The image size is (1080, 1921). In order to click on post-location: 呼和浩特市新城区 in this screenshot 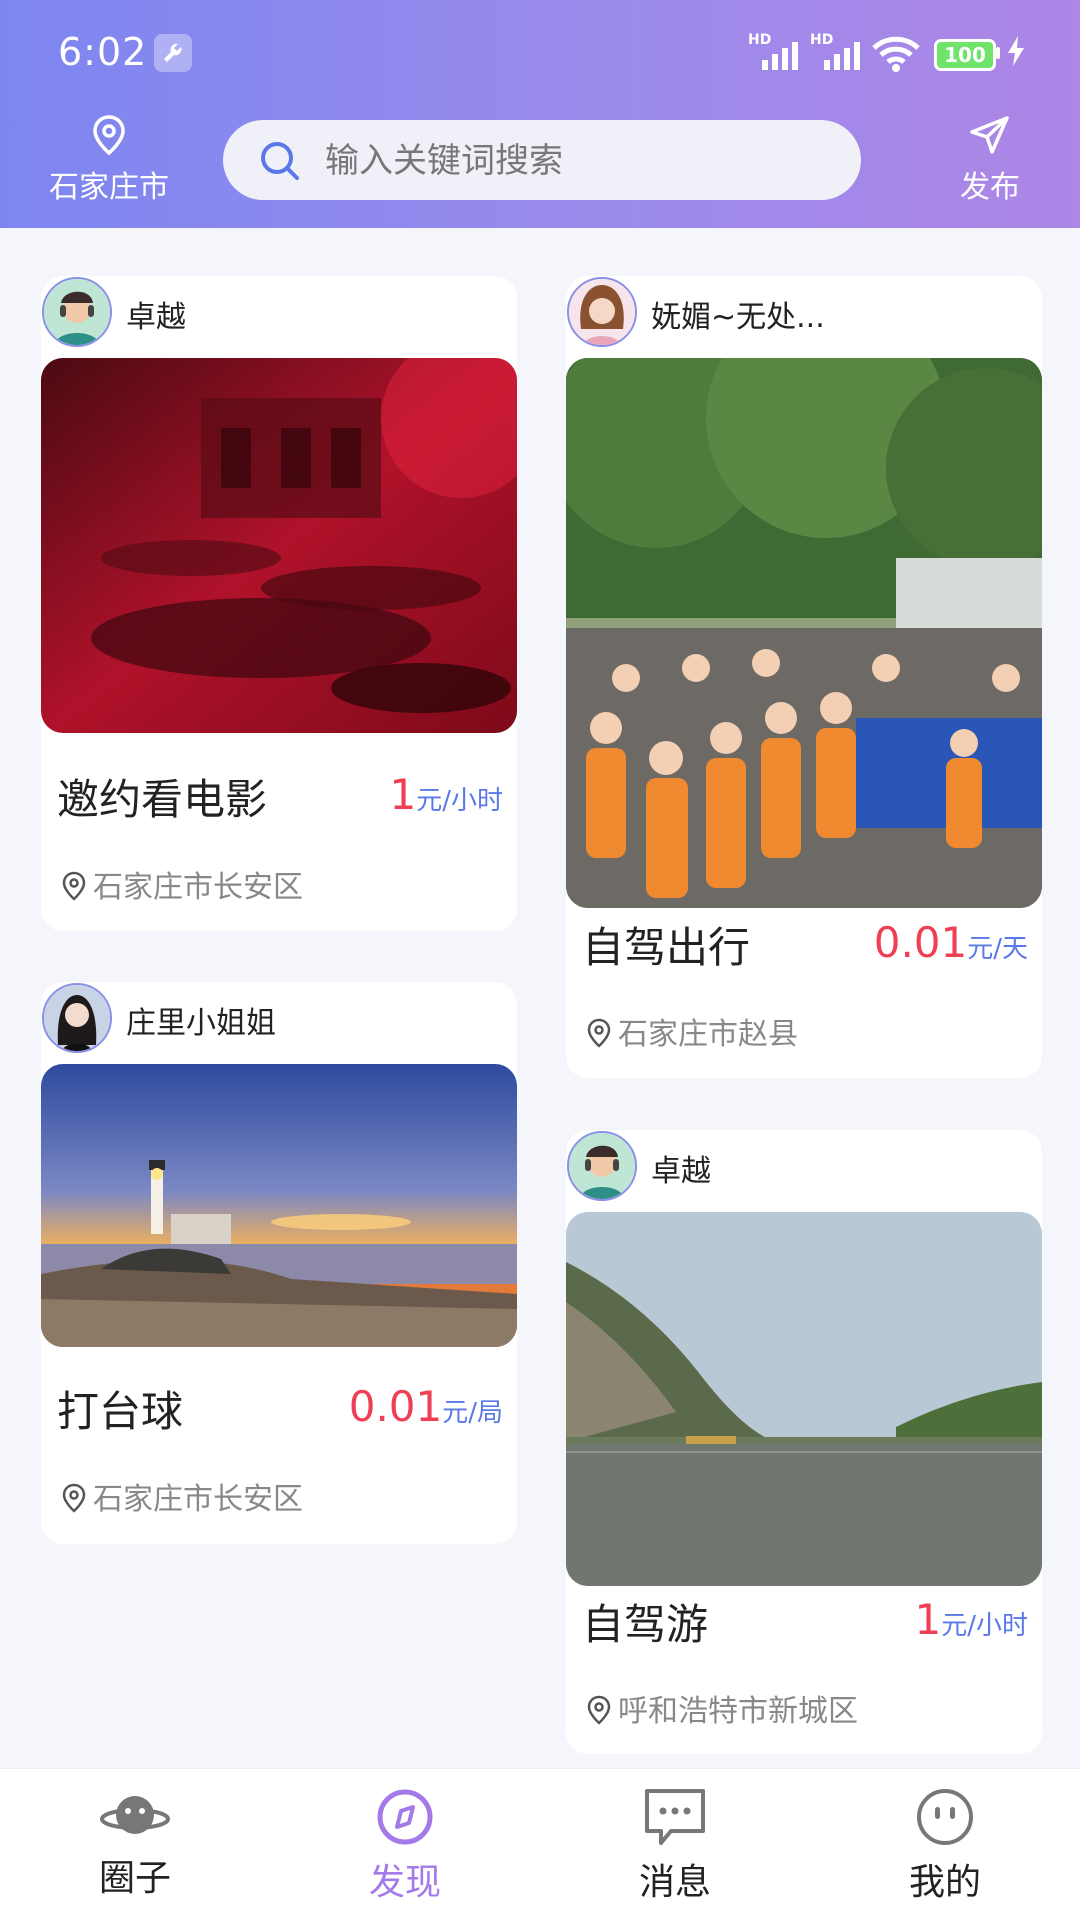, I will do `click(722, 1708)`.